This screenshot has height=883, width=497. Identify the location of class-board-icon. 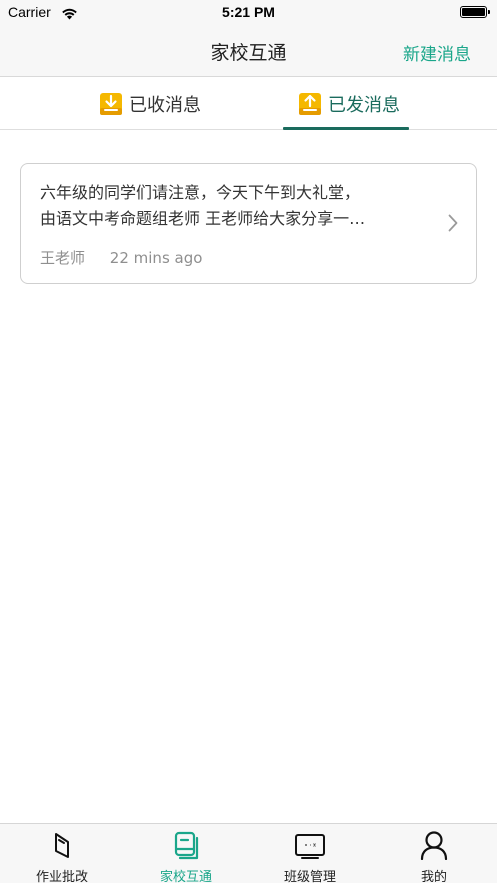
(310, 845).